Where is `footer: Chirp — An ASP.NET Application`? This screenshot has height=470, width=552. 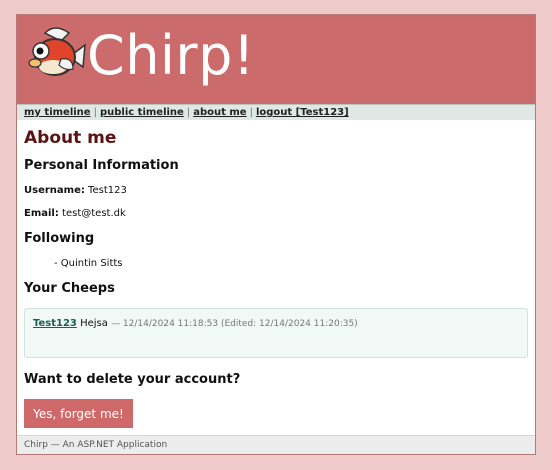 footer: Chirp — An ASP.NET Application is located at coordinates (276, 444).